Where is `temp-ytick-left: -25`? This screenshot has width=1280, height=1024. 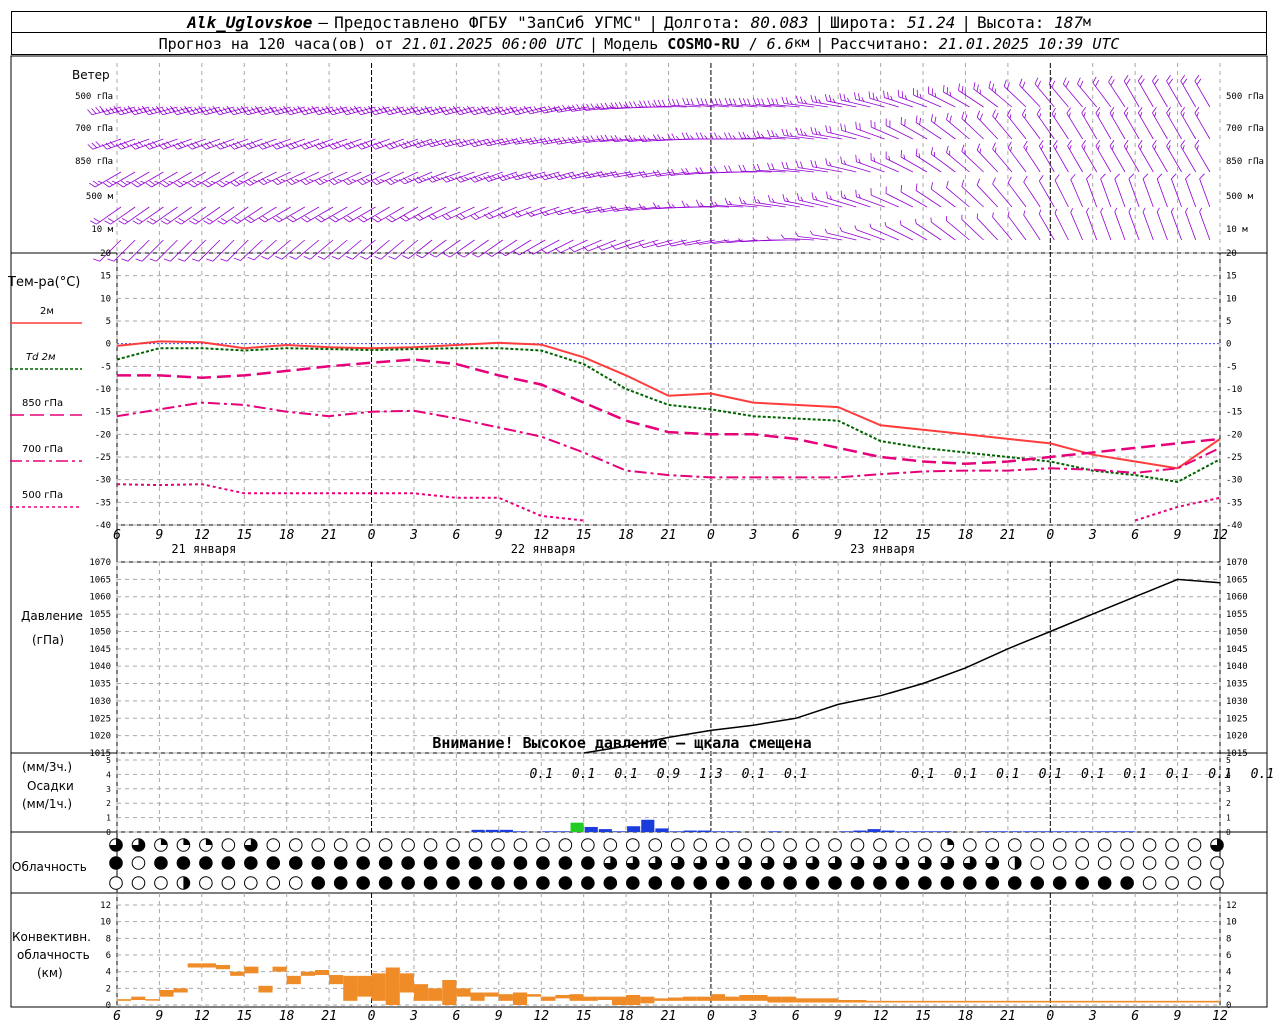 temp-ytick-left: -25 is located at coordinates (103, 458).